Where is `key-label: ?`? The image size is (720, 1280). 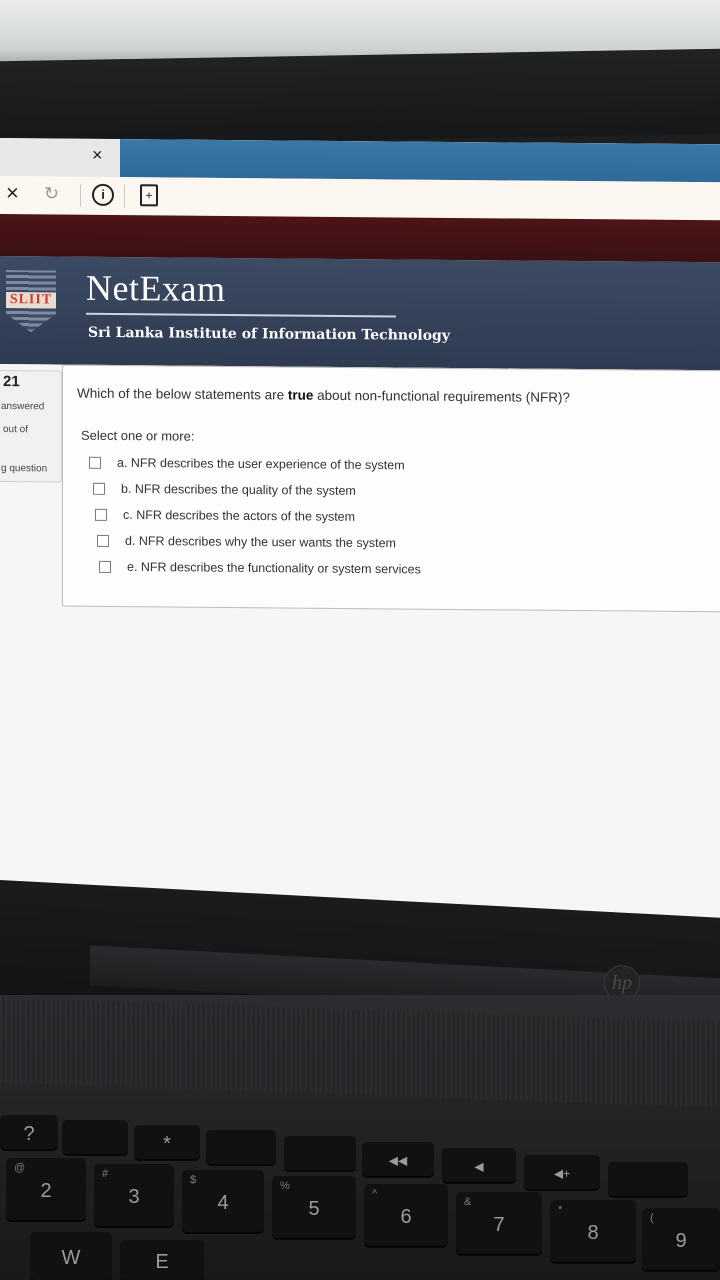
key-label: ? is located at coordinates (29, 1133).